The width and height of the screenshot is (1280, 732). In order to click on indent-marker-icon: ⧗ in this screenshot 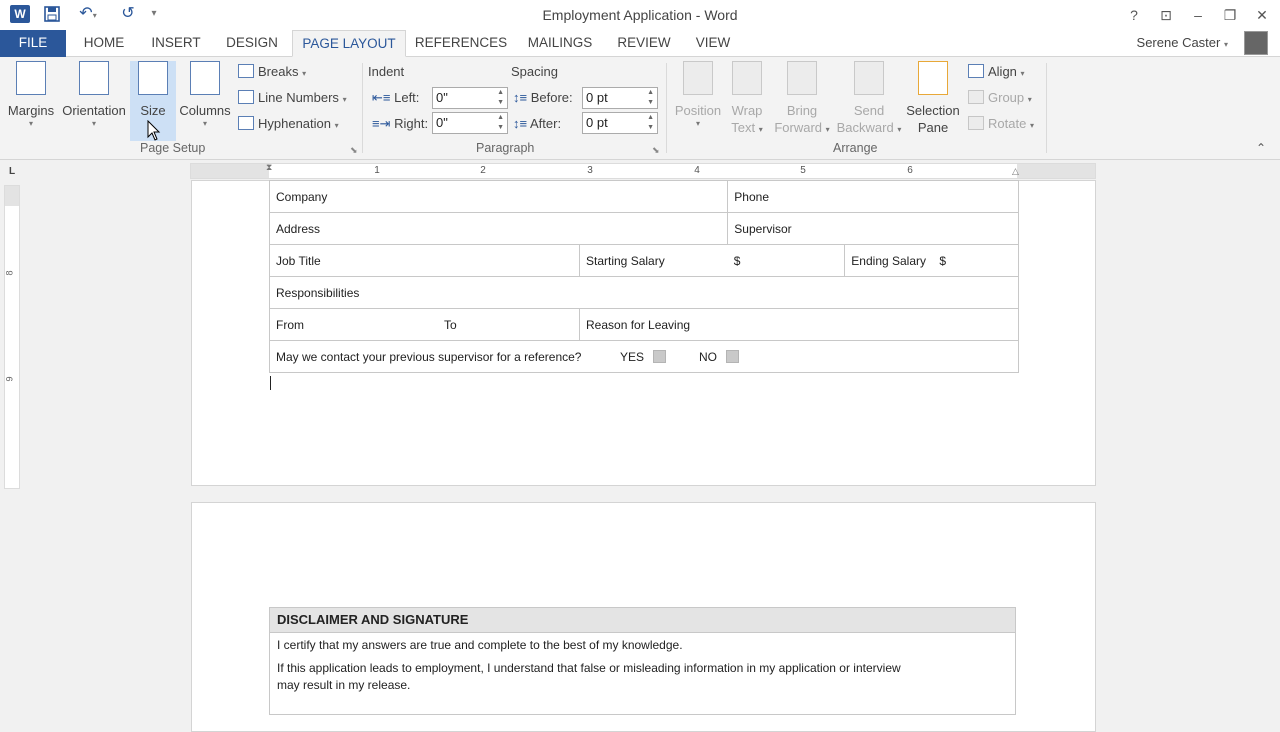, I will do `click(269, 167)`.